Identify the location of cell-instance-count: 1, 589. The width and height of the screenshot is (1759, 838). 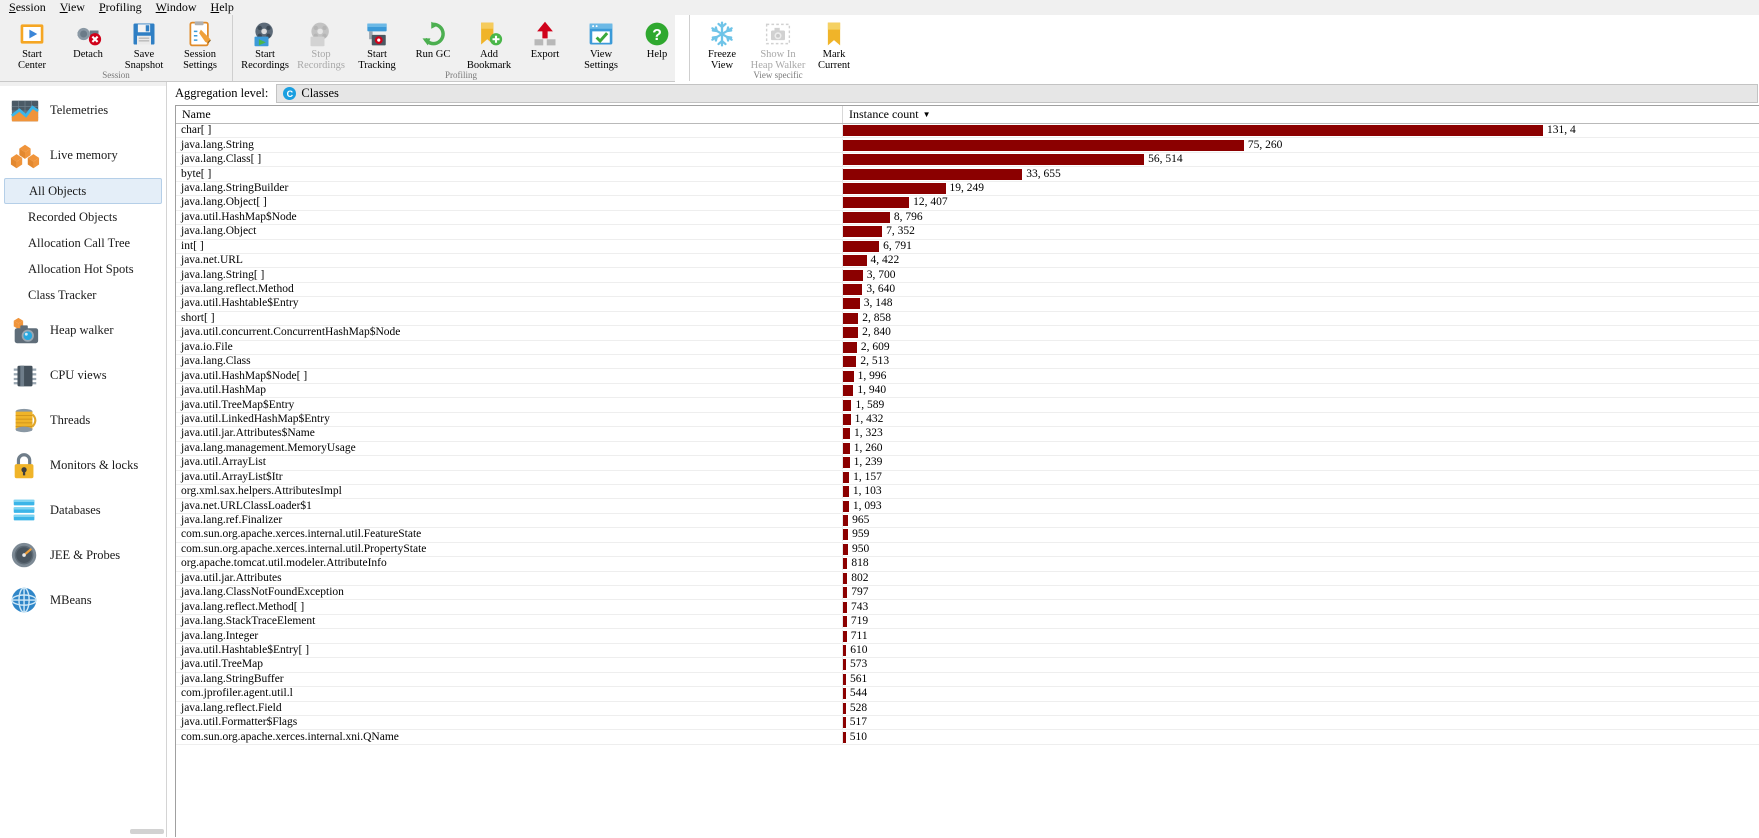
(1301, 404).